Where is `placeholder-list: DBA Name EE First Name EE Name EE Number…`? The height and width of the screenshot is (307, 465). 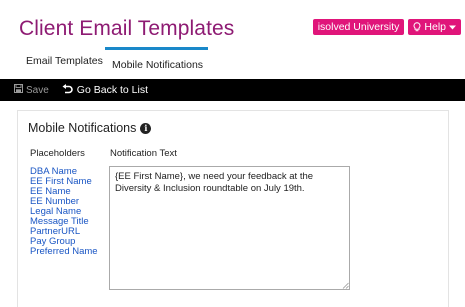 placeholder-list: DBA Name EE First Name EE Name EE Number… is located at coordinates (64, 212).